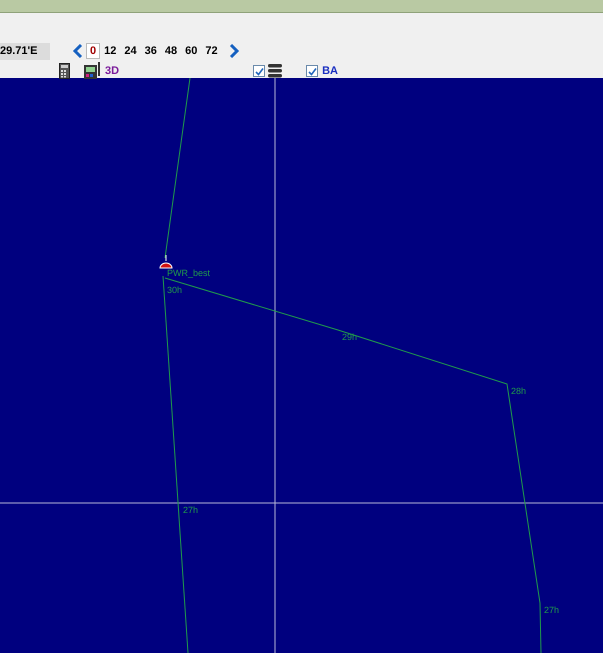  Describe the element at coordinates (93, 51) in the screenshot. I see `forecast-hour-tab: 0` at that location.